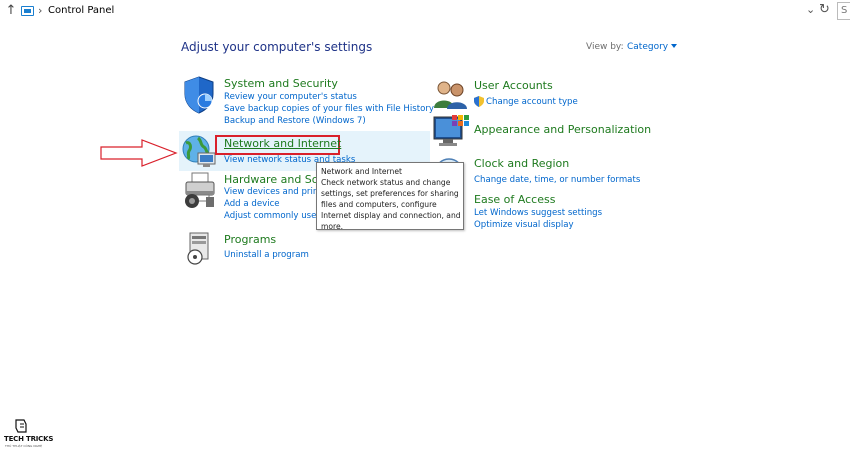 The height and width of the screenshot is (450, 850). I want to click on up-arrow-icon: ↑, so click(11, 11).